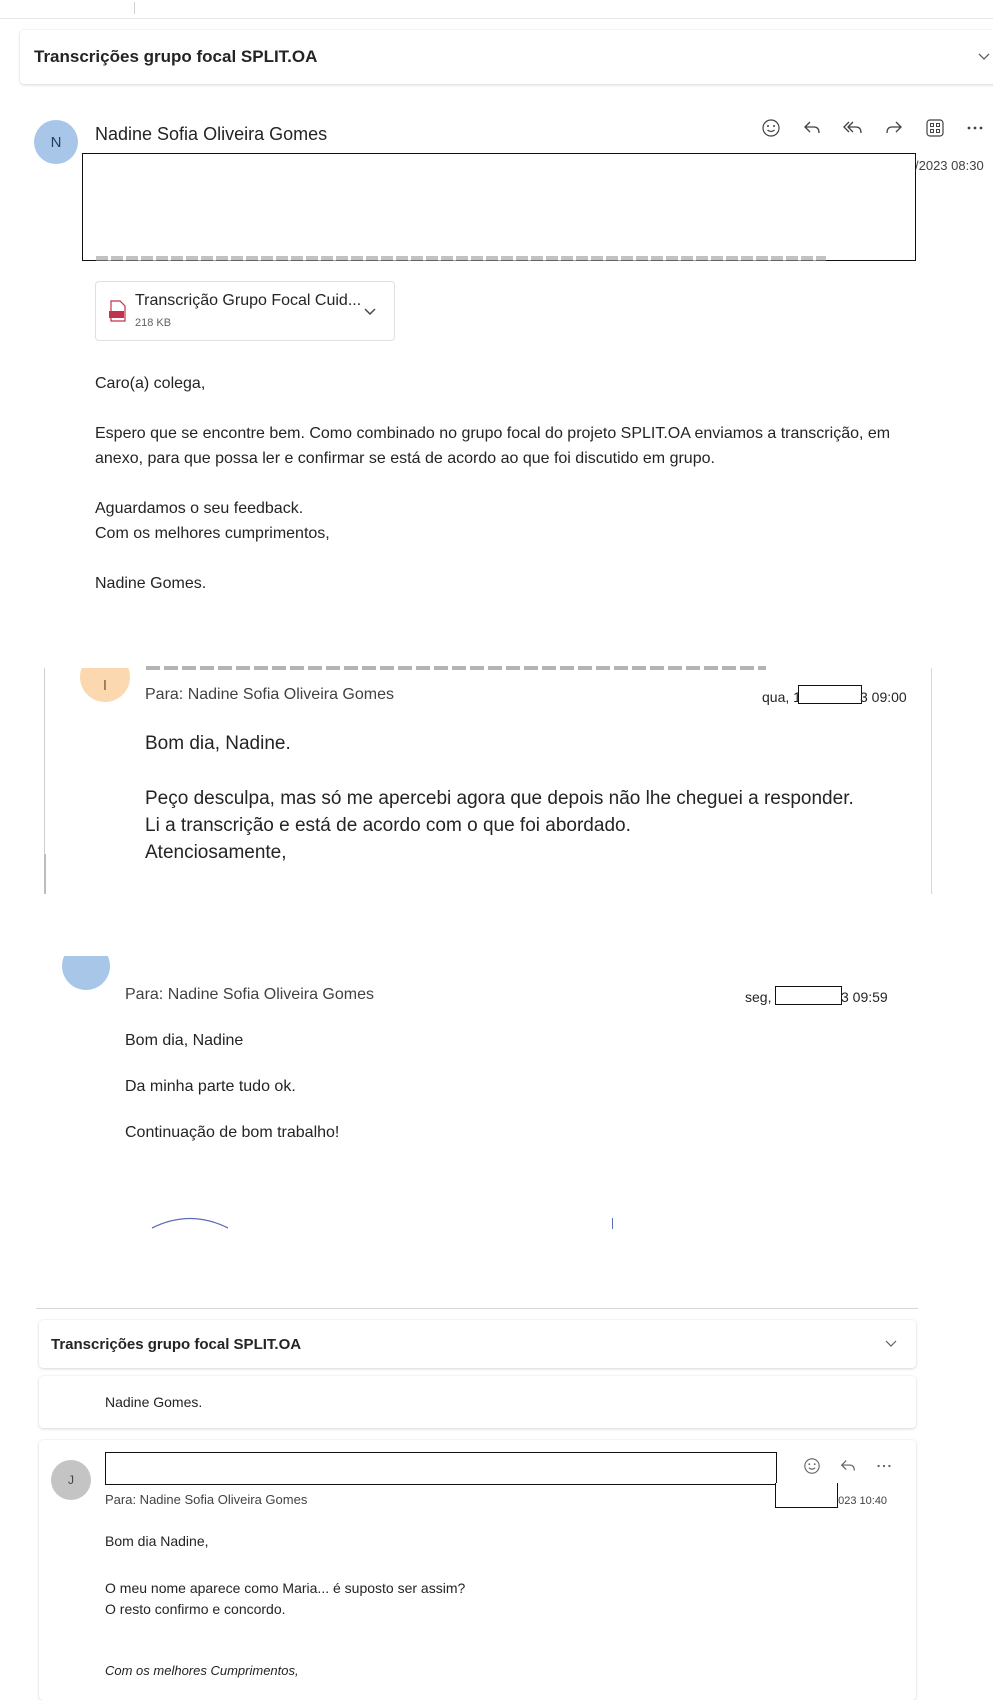  What do you see at coordinates (935, 128) in the screenshot?
I see `apps-icon` at bounding box center [935, 128].